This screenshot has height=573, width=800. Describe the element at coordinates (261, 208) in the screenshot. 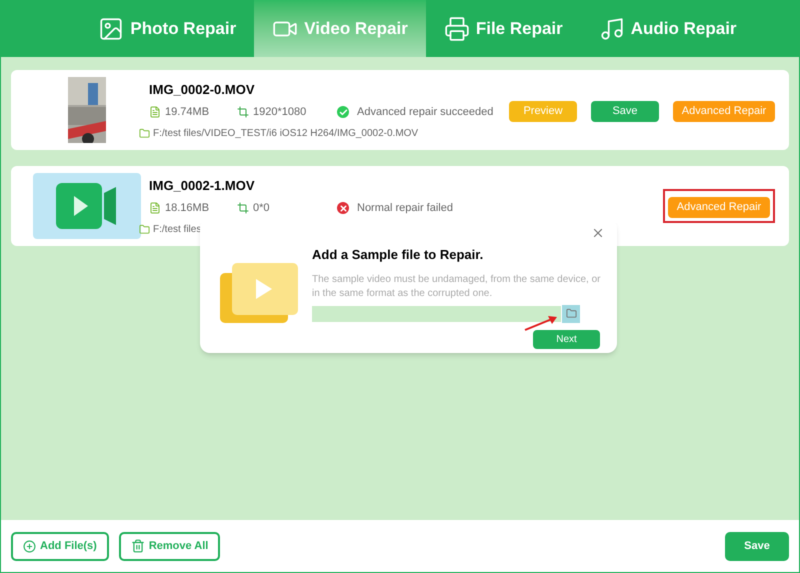

I see `resolution: 0*0` at that location.